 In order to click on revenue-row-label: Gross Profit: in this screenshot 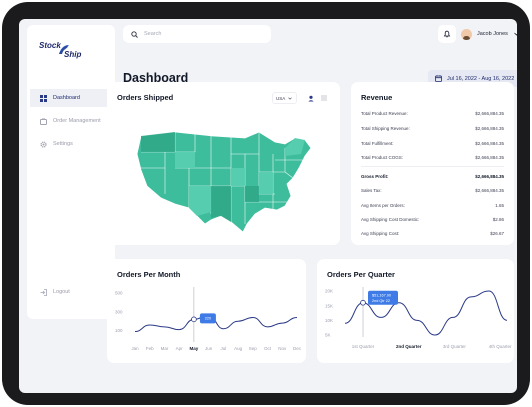, I will do `click(375, 176)`.